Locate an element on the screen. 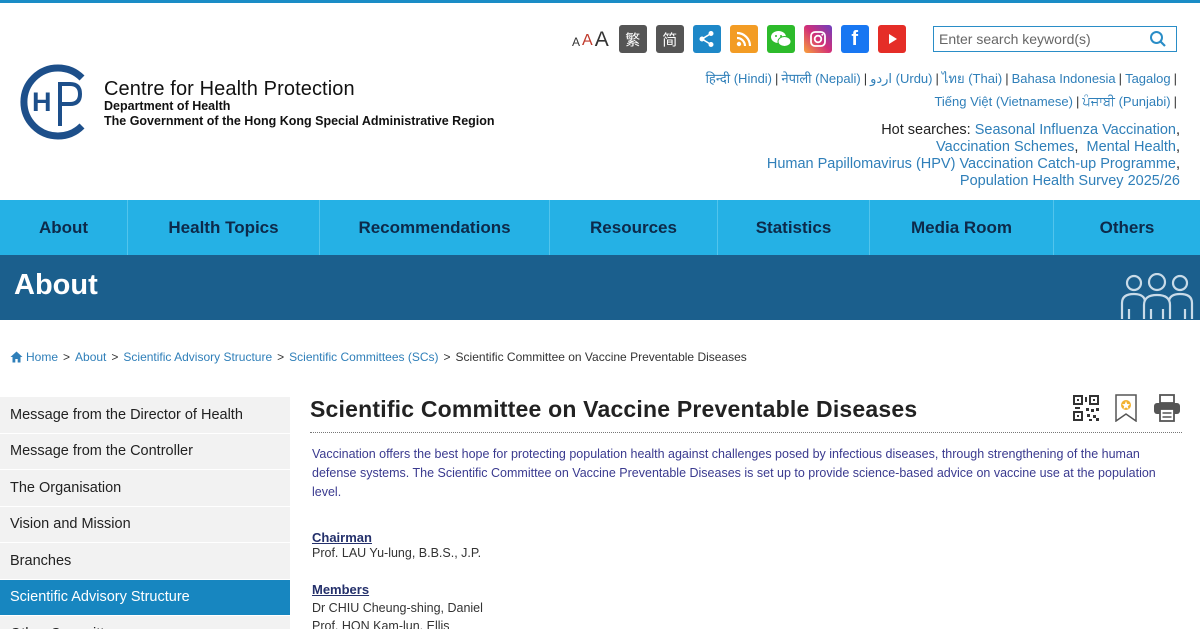  chairman-name: Prof. LAU Yu-lung, B.B.S., J.P. is located at coordinates (397, 553).